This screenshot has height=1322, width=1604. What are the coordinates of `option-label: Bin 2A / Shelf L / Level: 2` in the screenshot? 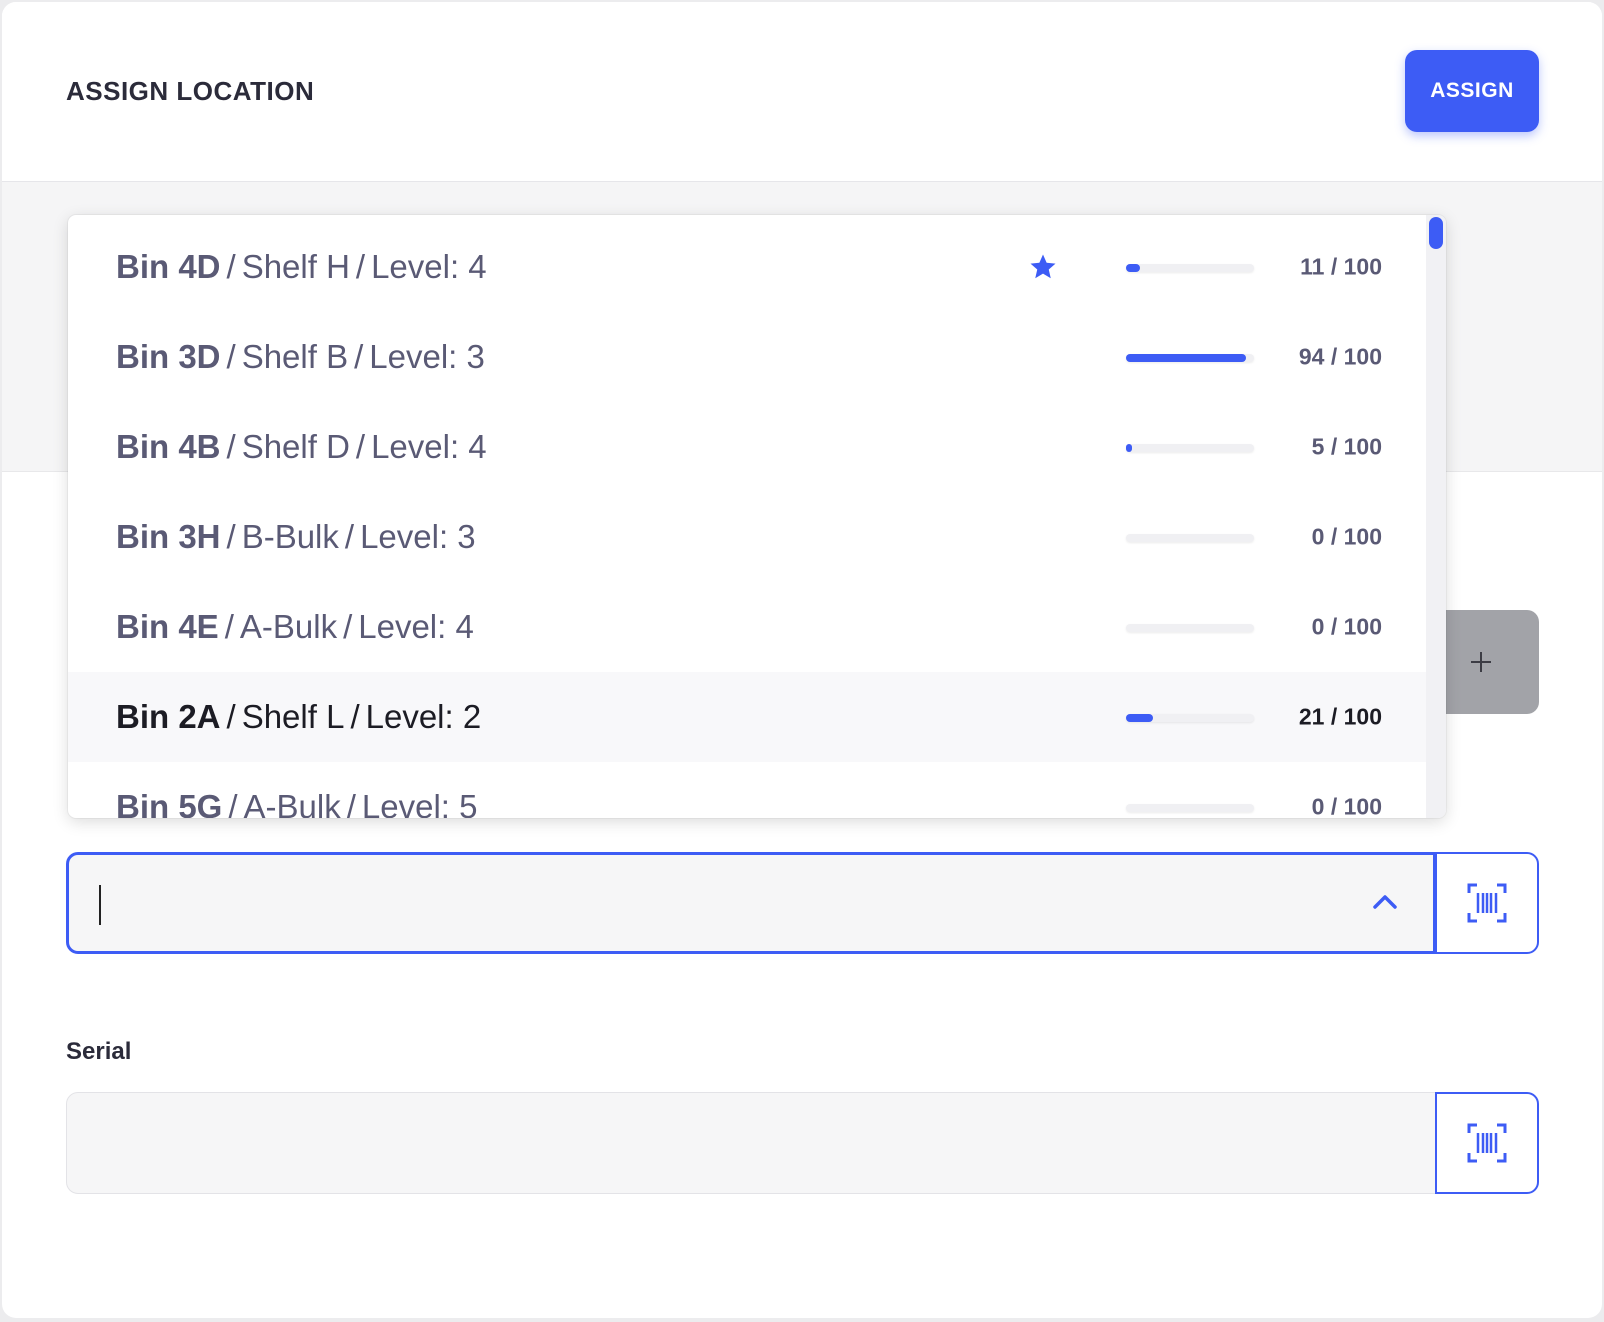 It's located at (298, 717).